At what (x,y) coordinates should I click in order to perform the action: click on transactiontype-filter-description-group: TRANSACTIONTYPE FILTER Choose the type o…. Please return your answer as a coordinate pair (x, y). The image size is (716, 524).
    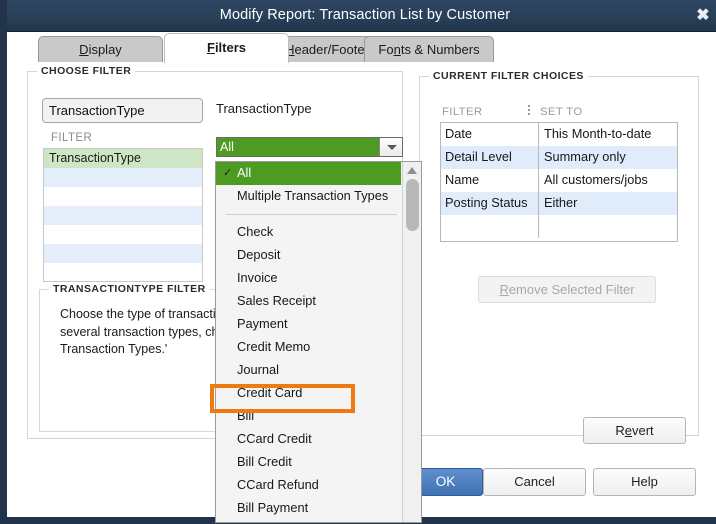
    Looking at the image, I should click on (166, 357).